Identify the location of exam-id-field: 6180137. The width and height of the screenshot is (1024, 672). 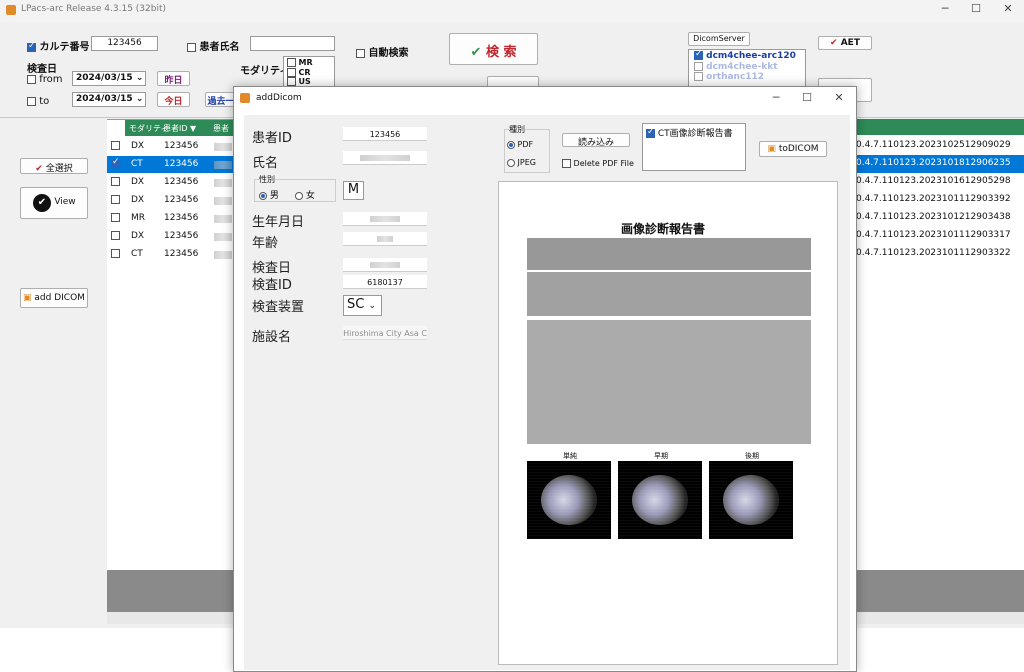
(385, 282).